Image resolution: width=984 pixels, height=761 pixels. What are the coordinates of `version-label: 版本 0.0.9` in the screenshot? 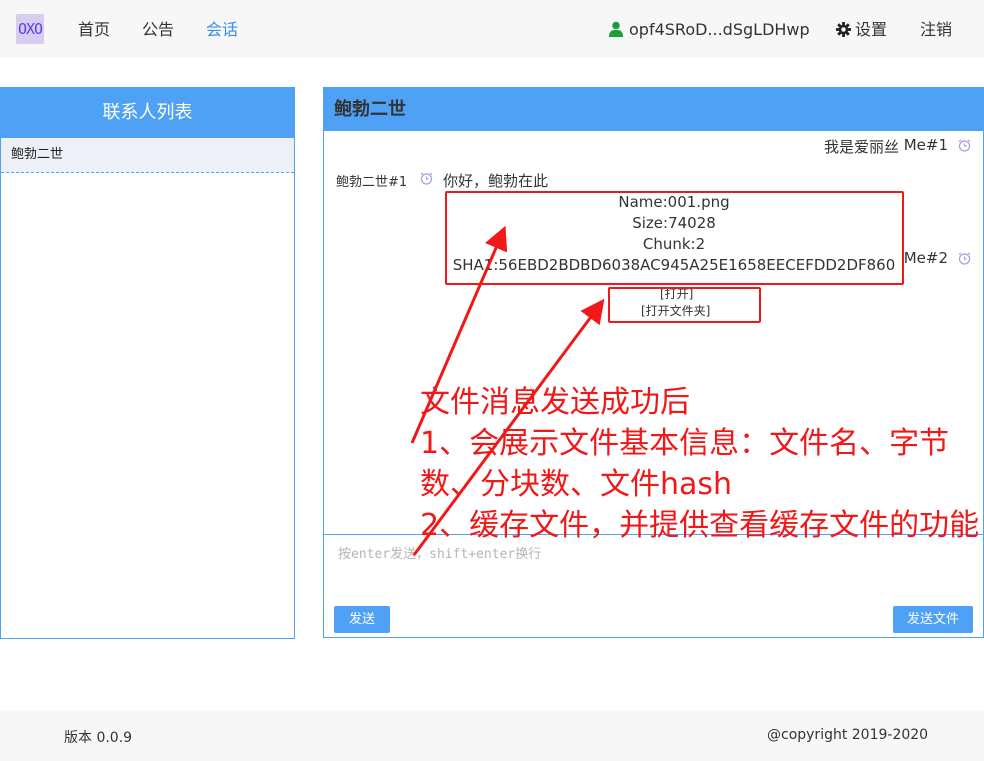 It's located at (98, 738).